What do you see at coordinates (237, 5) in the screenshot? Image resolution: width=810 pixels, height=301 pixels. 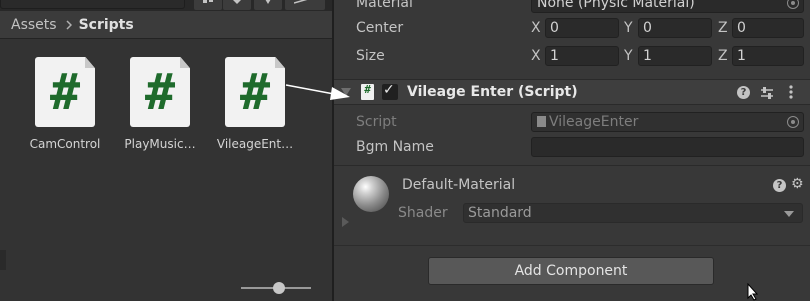 I see `filter-label-button` at bounding box center [237, 5].